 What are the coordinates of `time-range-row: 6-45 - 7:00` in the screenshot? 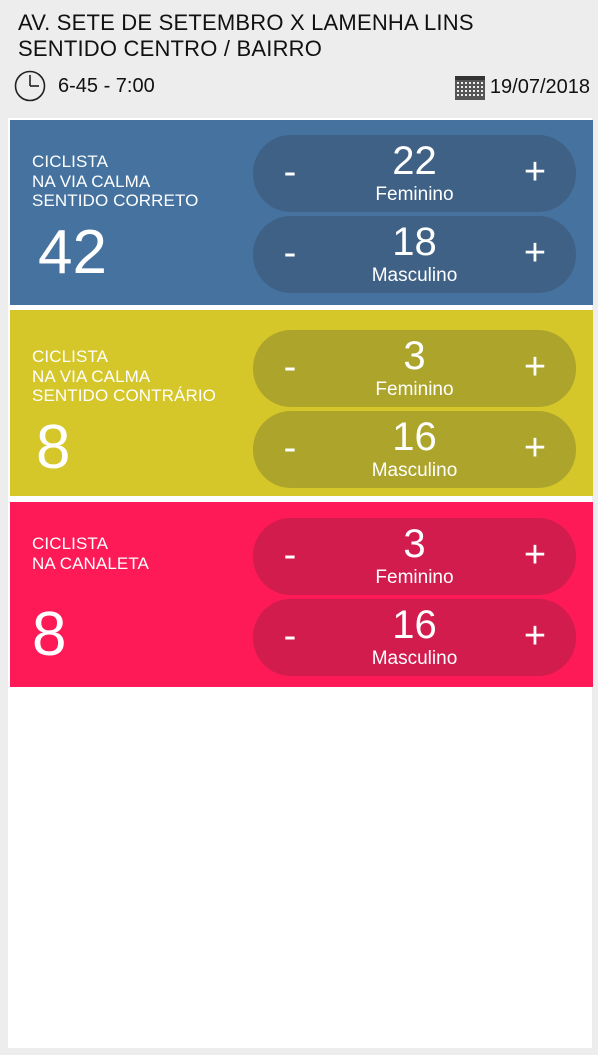 It's located at (84, 86).